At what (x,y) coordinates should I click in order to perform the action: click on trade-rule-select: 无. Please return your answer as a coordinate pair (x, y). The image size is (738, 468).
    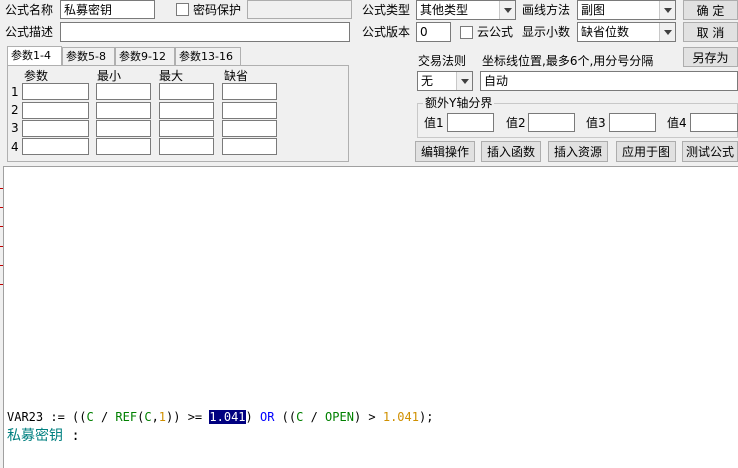
    Looking at the image, I should click on (445, 81).